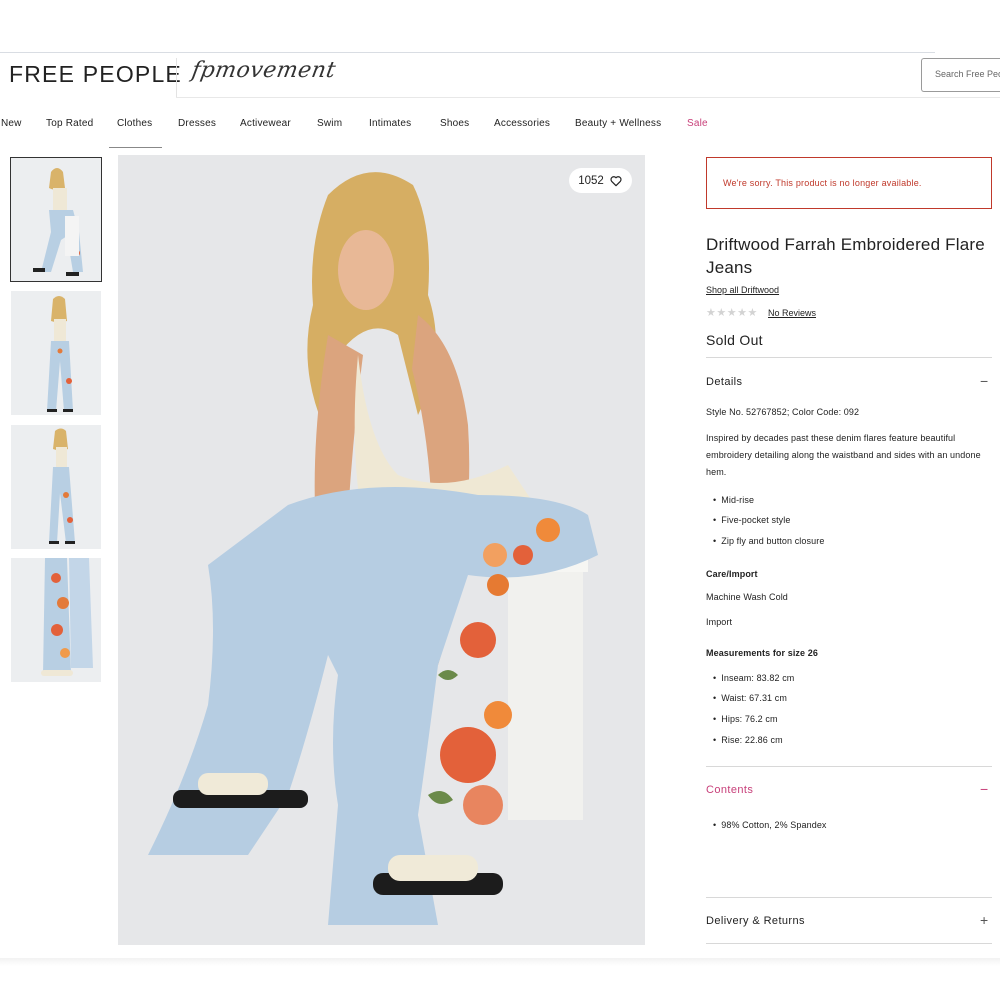  Describe the element at coordinates (135, 147) in the screenshot. I see `nav-active-underline` at that location.